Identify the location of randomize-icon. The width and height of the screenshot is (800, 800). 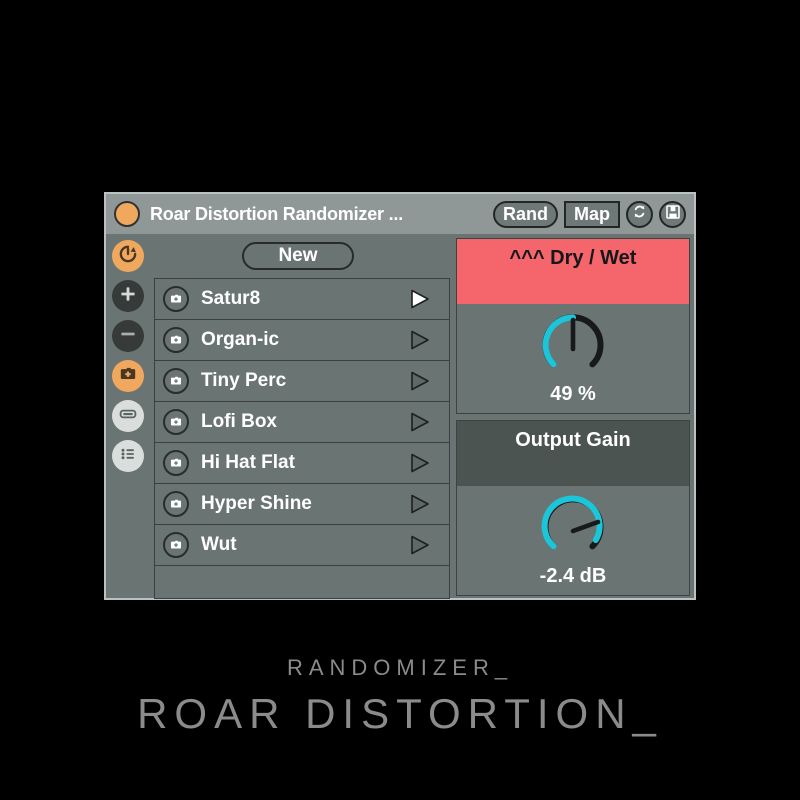
(128, 256).